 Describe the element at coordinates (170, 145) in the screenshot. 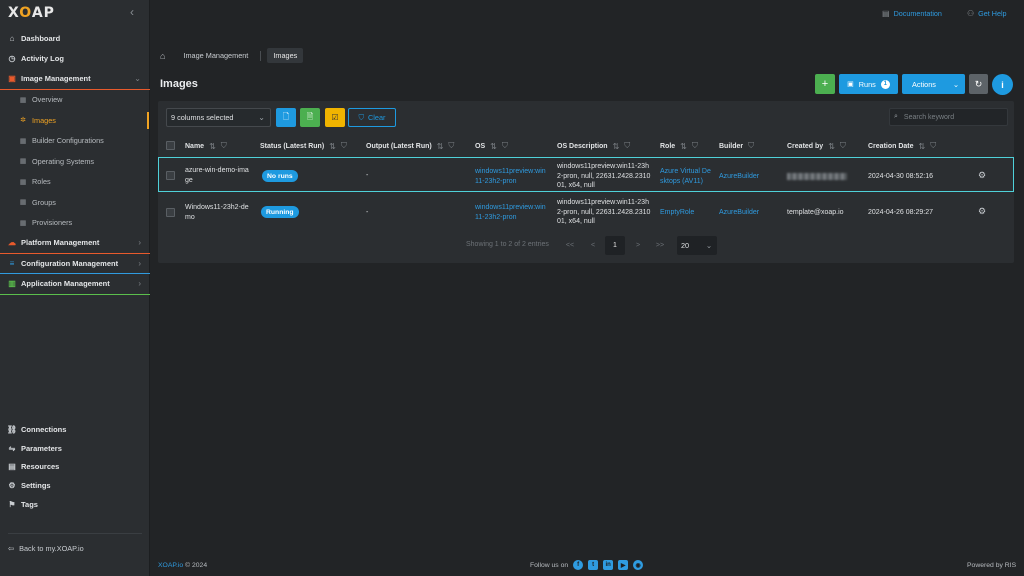

I see `select-all-checkbox` at that location.